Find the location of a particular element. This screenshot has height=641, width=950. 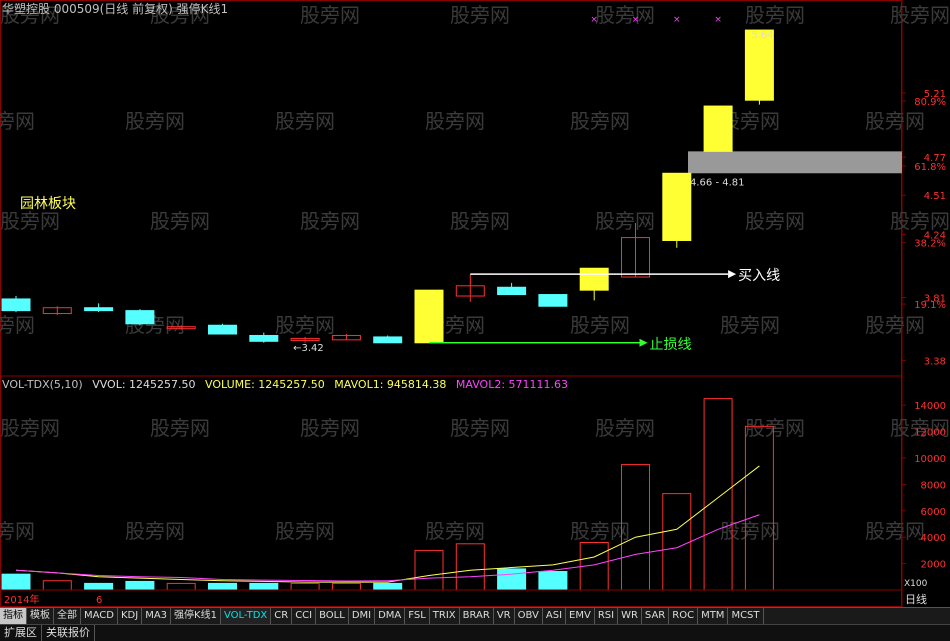

tab-cci: CCI is located at coordinates (304, 616).